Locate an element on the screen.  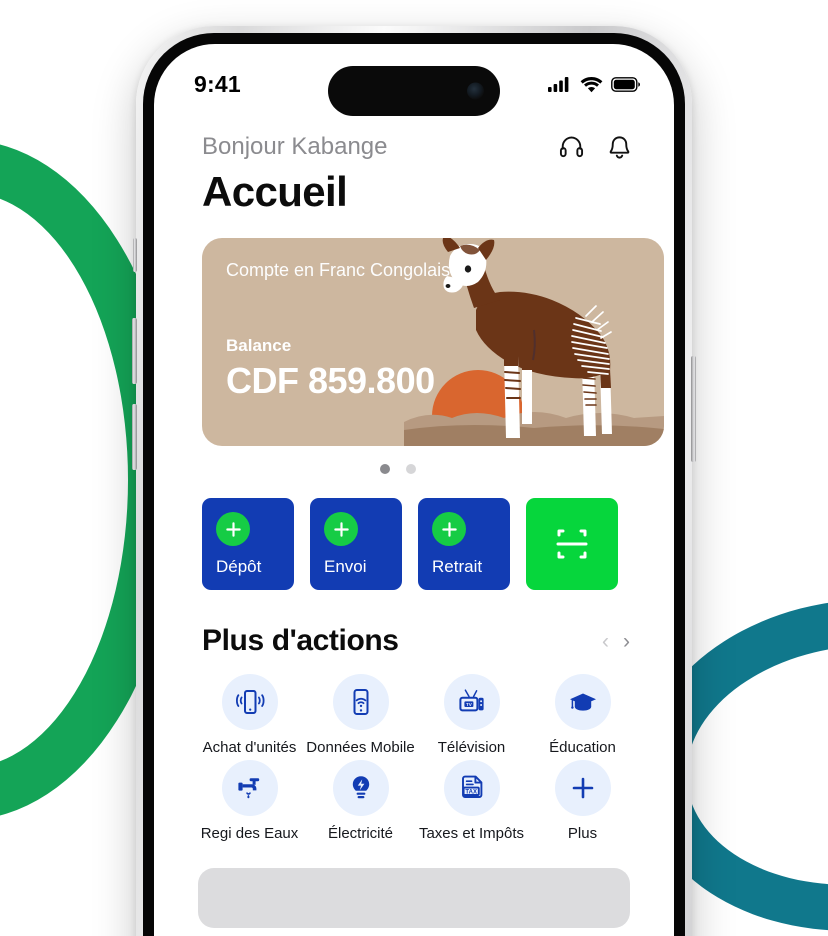
service-taxes: TAX Taxes et Impôts is located at coordinates (471, 801).